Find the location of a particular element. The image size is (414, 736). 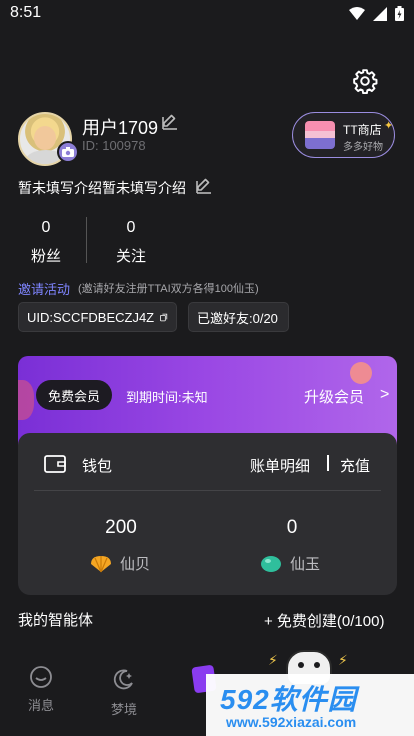

camera-icon is located at coordinates (68, 152).